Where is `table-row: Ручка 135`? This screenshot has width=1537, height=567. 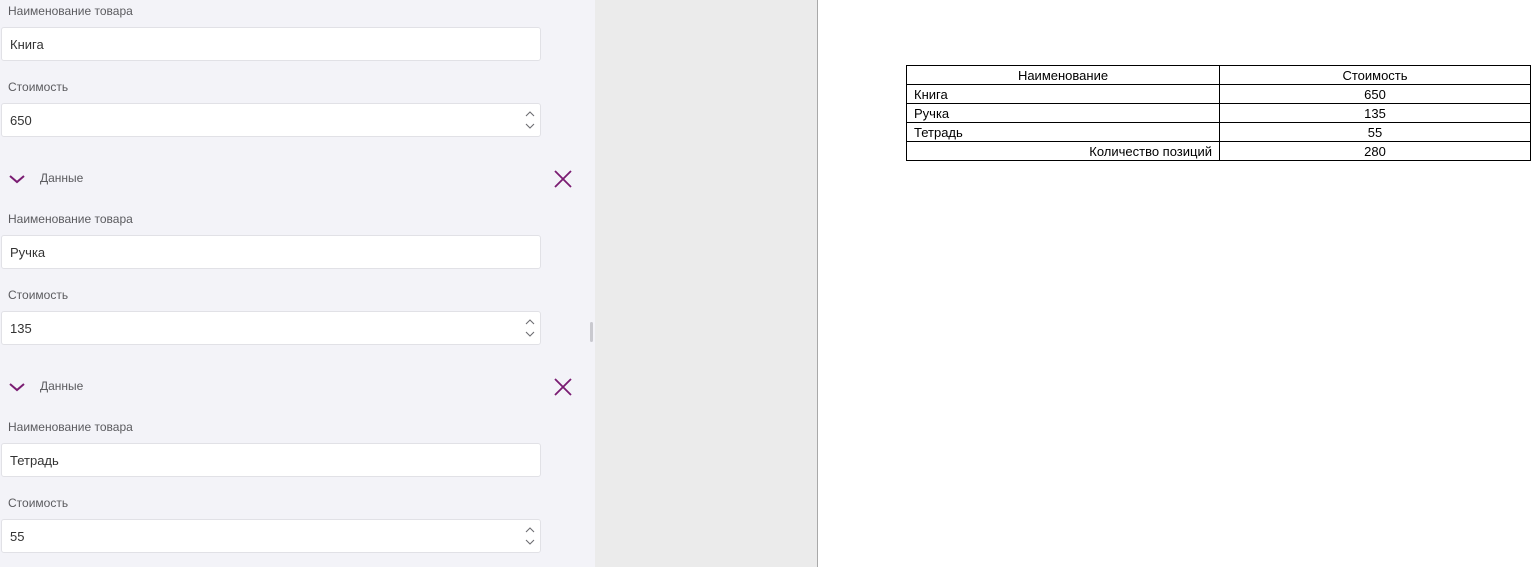 table-row: Ручка 135 is located at coordinates (1218, 113).